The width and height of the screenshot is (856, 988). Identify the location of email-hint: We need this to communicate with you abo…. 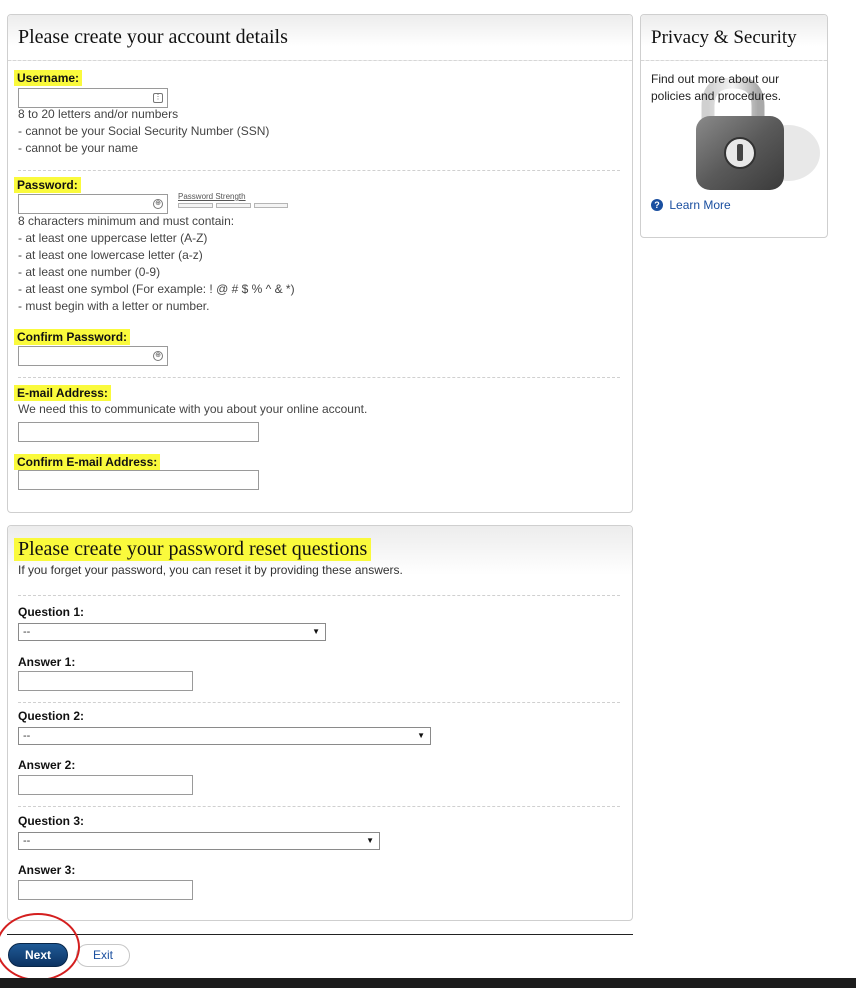
(193, 409).